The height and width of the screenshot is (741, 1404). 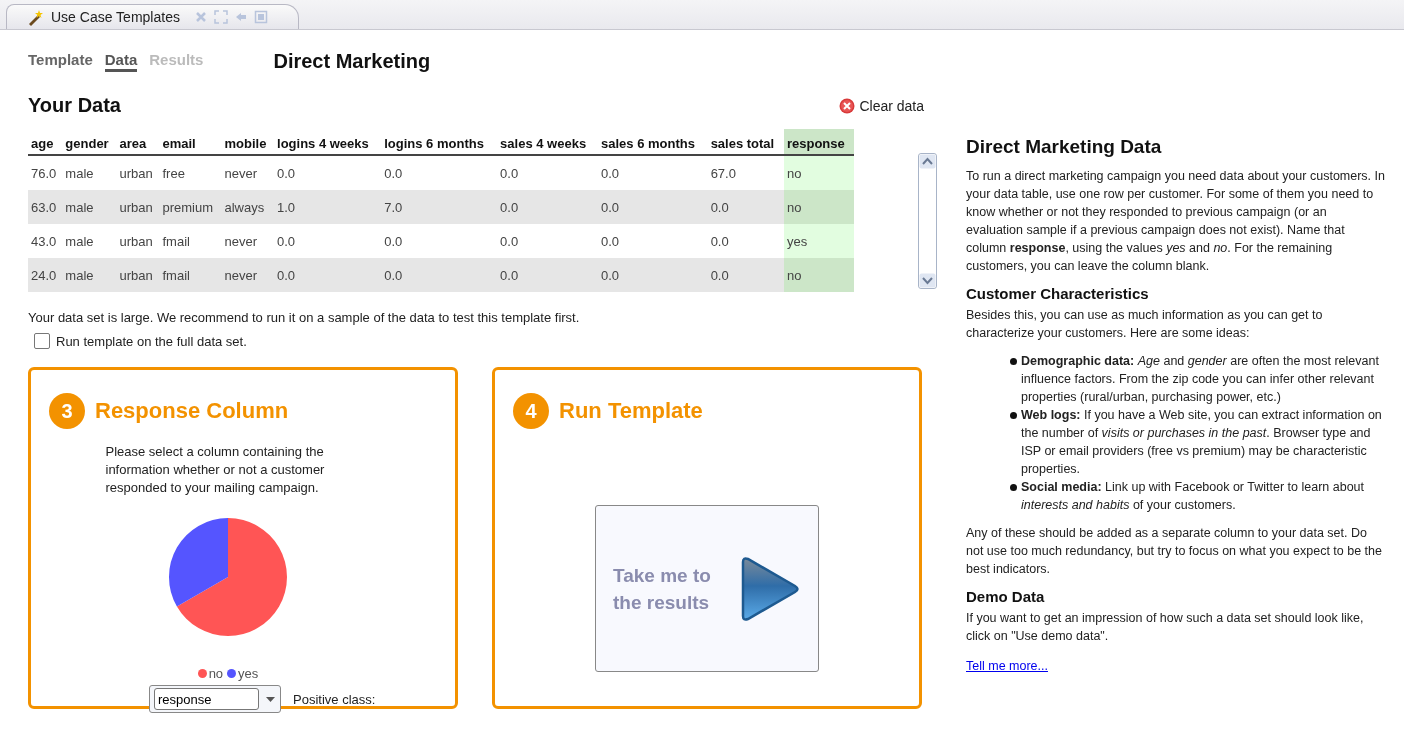 I want to click on table-cell: 24.0, so click(x=45, y=275).